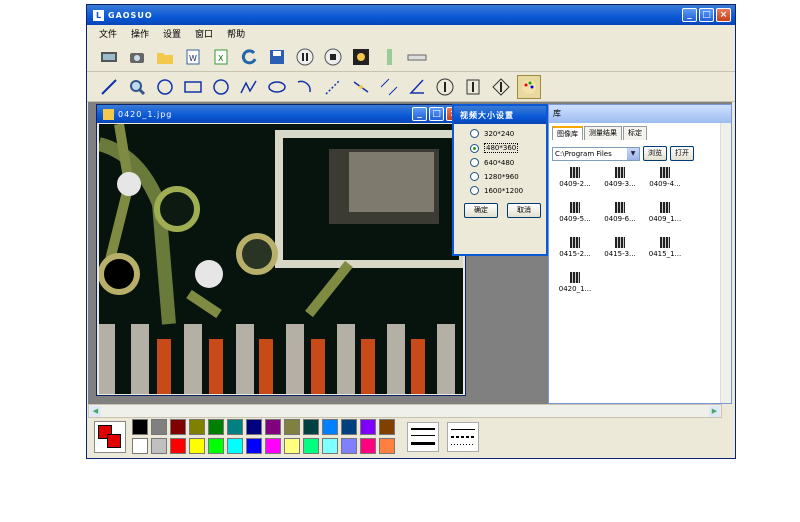 The width and height of the screenshot is (800, 522). I want to click on tab-calibration: 标定, so click(635, 133).